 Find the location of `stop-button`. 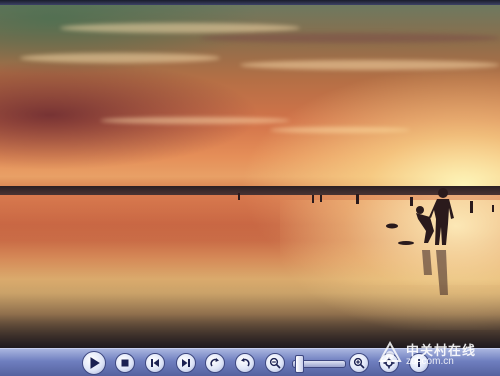

stop-button is located at coordinates (125, 363).